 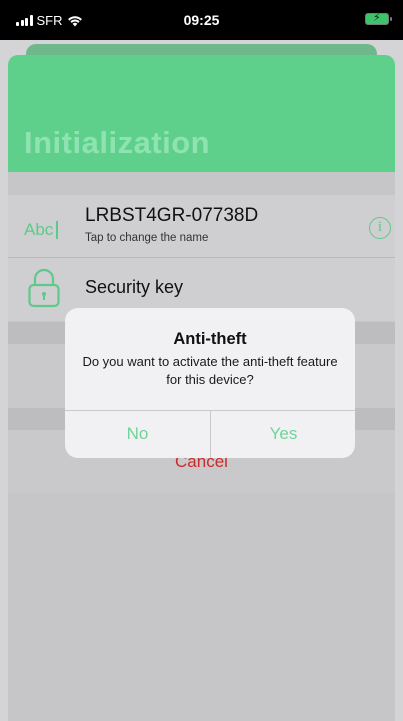 I want to click on battery-icon: ⚡, so click(x=378, y=18).